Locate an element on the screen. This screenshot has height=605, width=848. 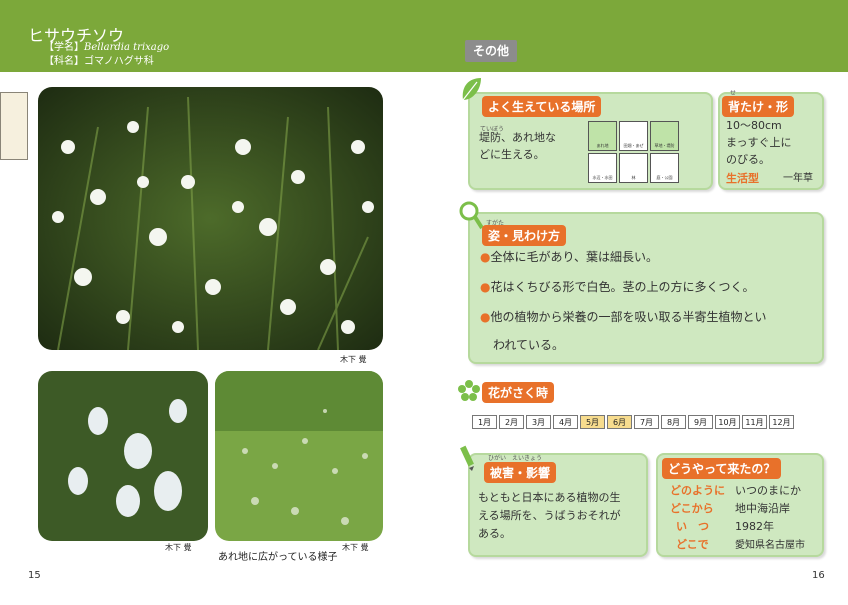
leaf-icon is located at coordinates (471, 89).